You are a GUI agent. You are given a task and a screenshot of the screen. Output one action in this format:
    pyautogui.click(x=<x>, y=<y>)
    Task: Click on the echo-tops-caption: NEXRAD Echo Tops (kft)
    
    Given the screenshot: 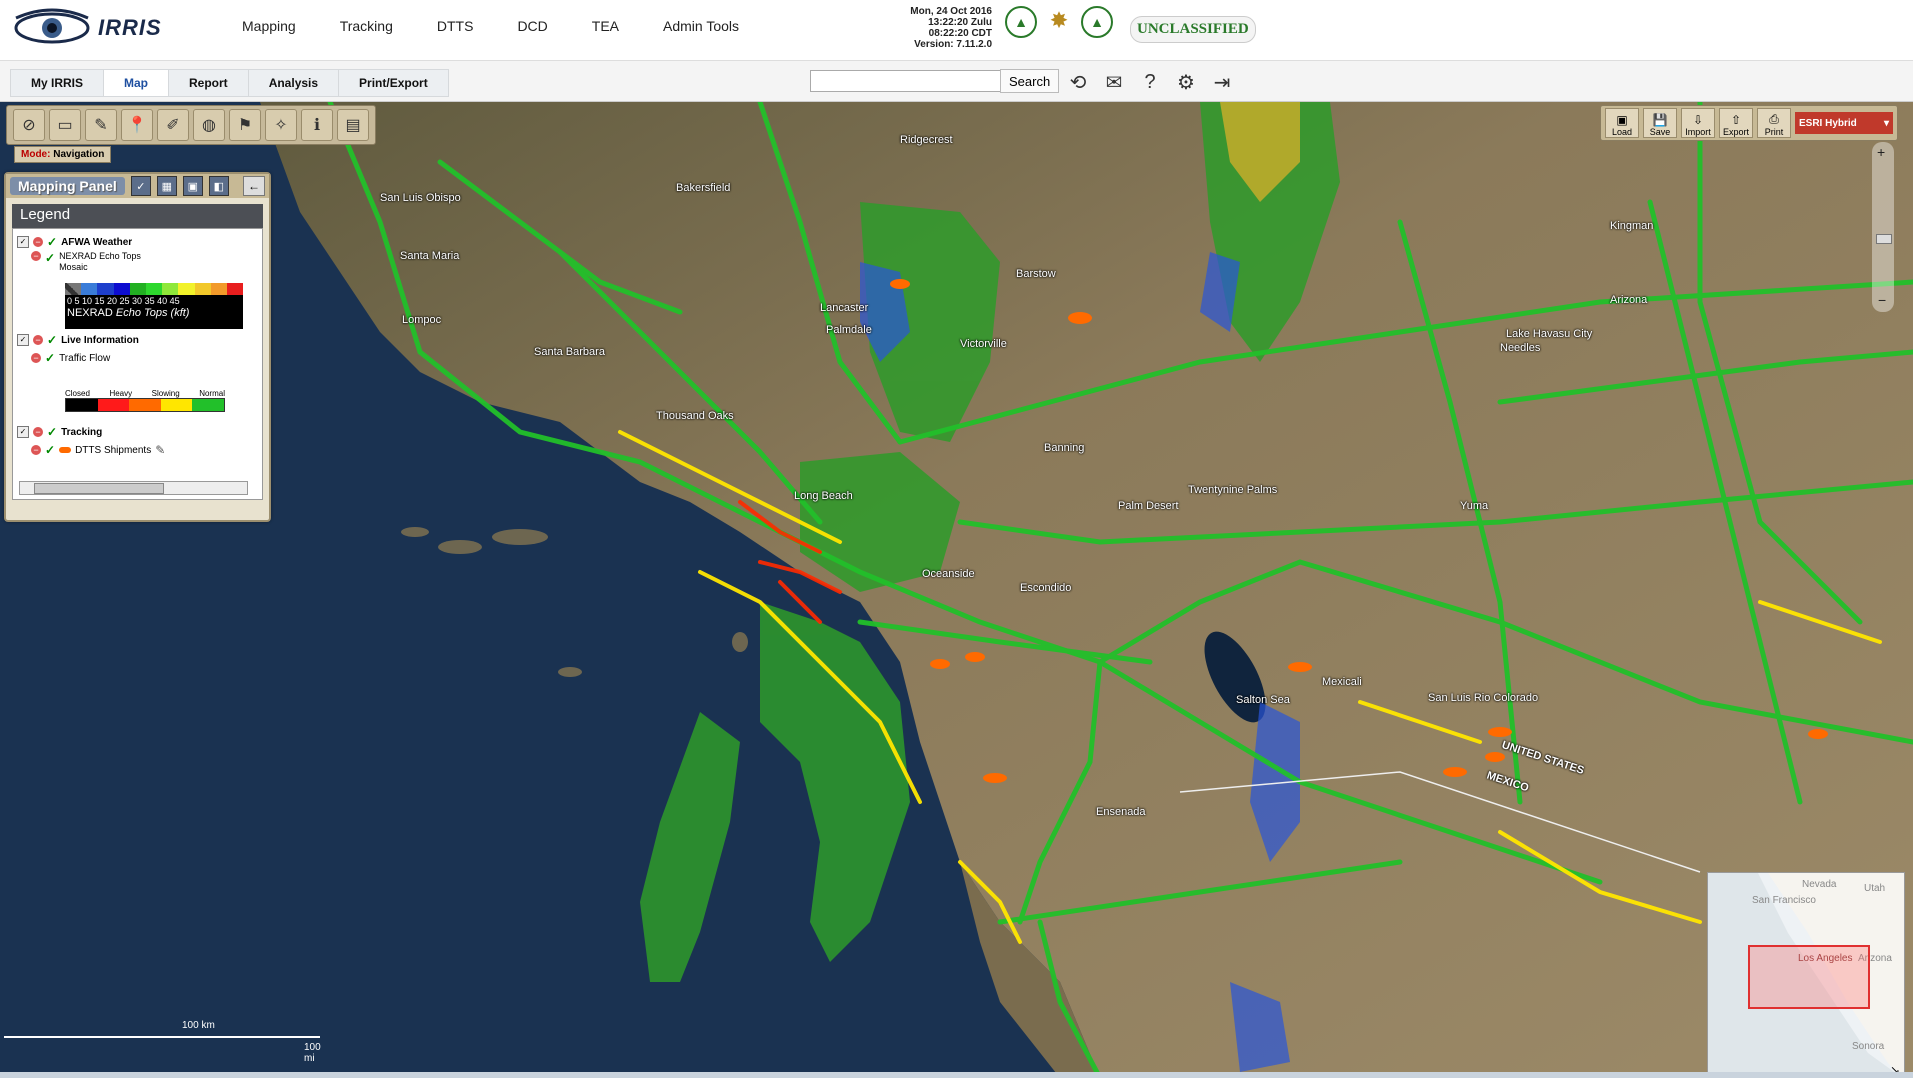 What is the action you would take?
    pyautogui.click(x=154, y=313)
    